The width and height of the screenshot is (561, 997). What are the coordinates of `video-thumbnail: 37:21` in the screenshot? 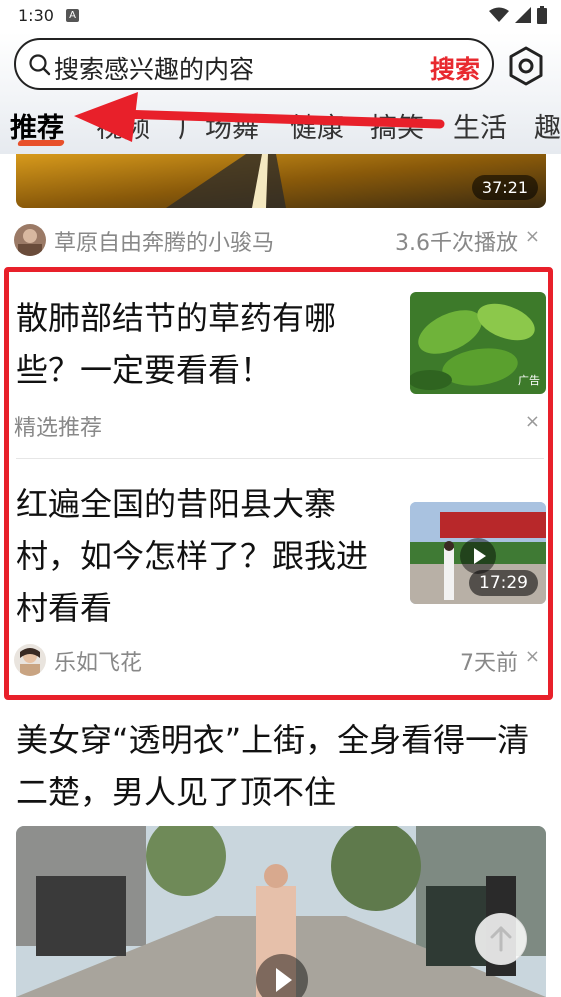 It's located at (281, 181).